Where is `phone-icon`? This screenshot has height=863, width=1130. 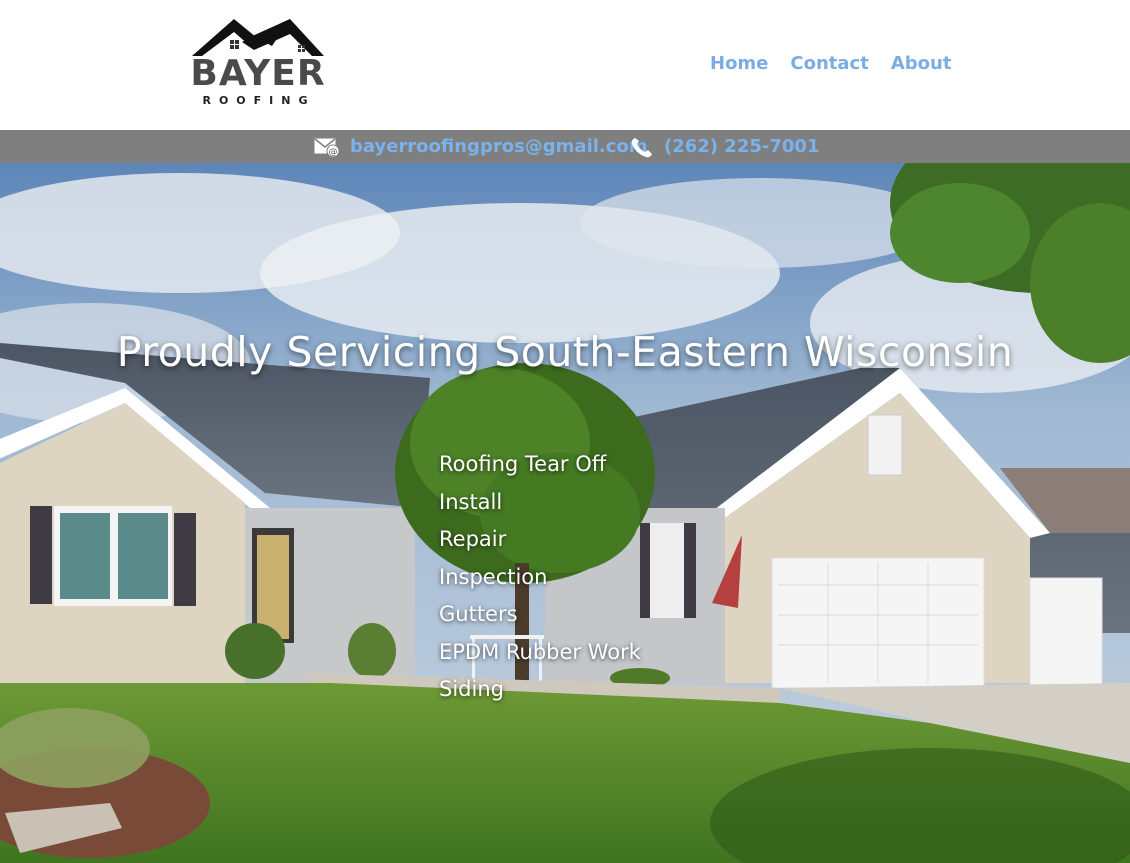 phone-icon is located at coordinates (641, 147).